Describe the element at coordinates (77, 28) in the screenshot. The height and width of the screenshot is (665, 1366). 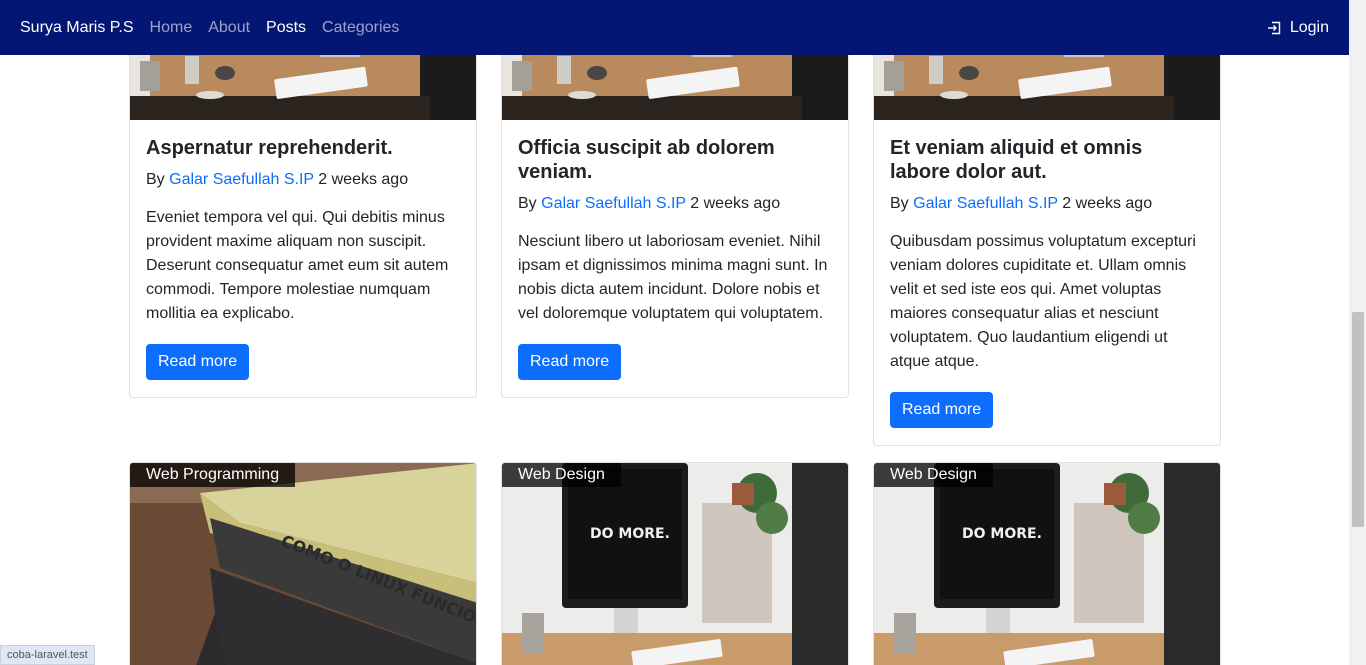
I see `brand-link: Surya Maris P.S` at that location.